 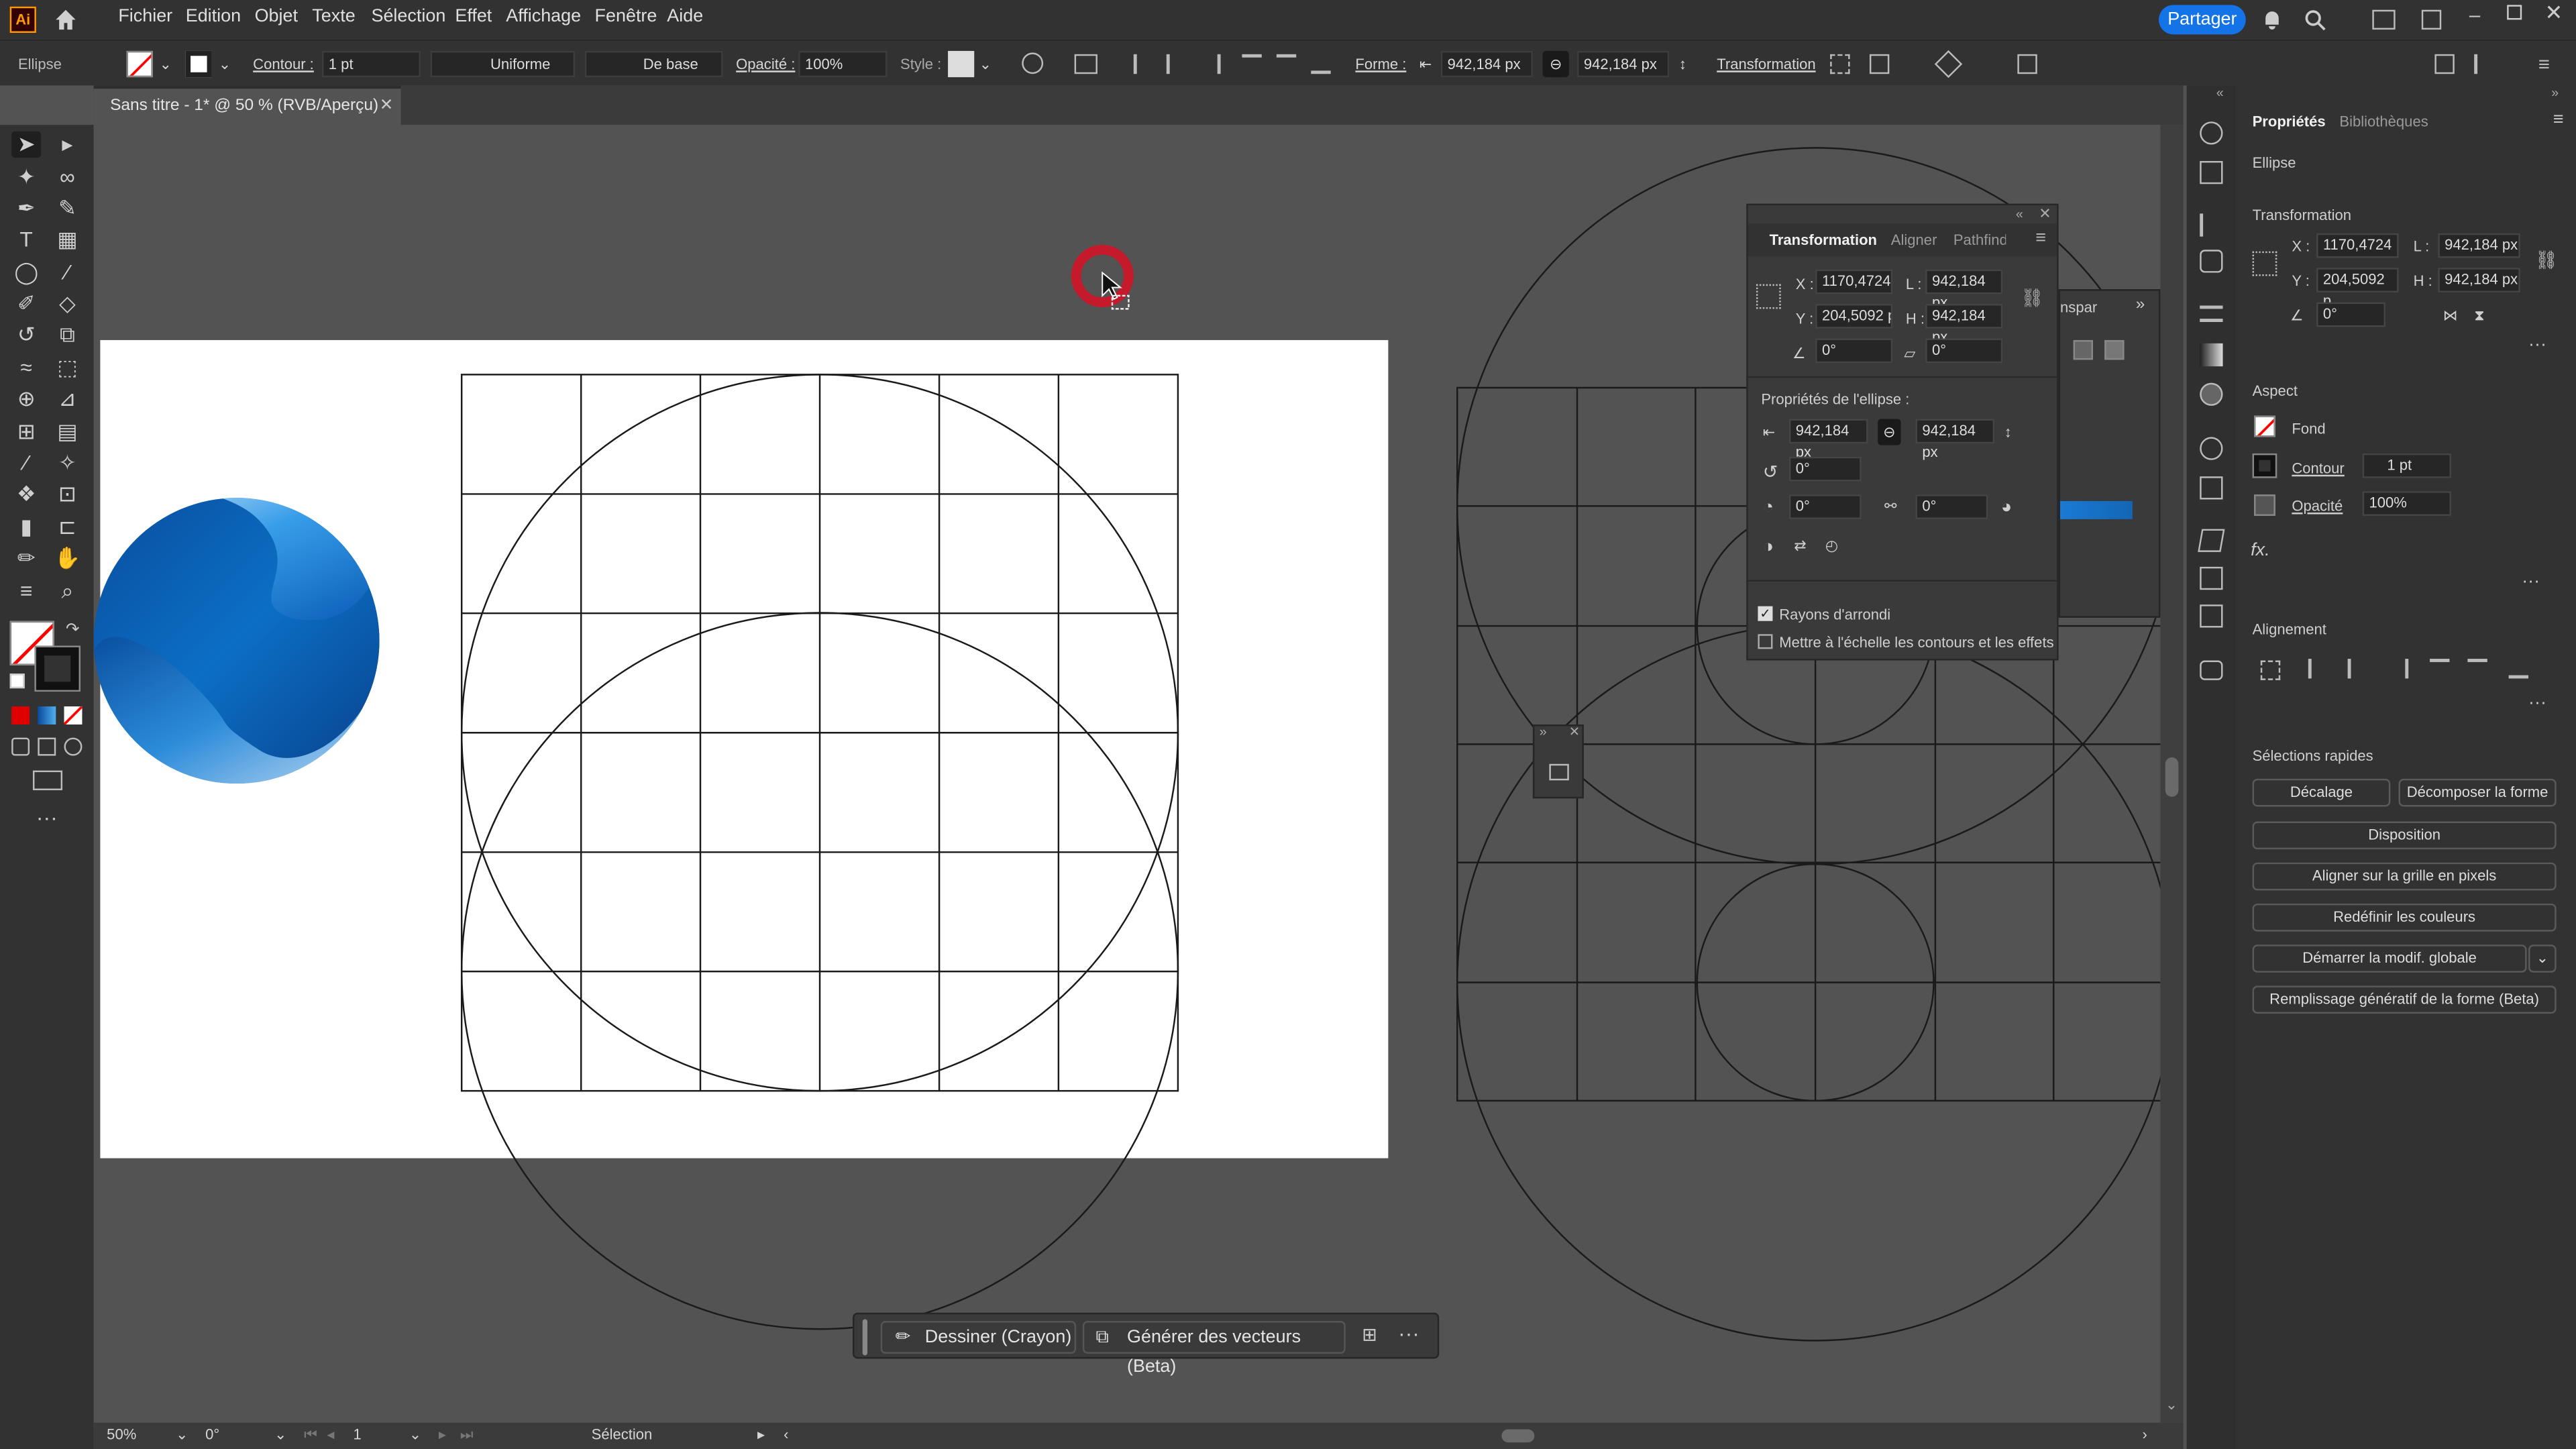 I want to click on rotation-value: 0°, so click(x=212, y=1434).